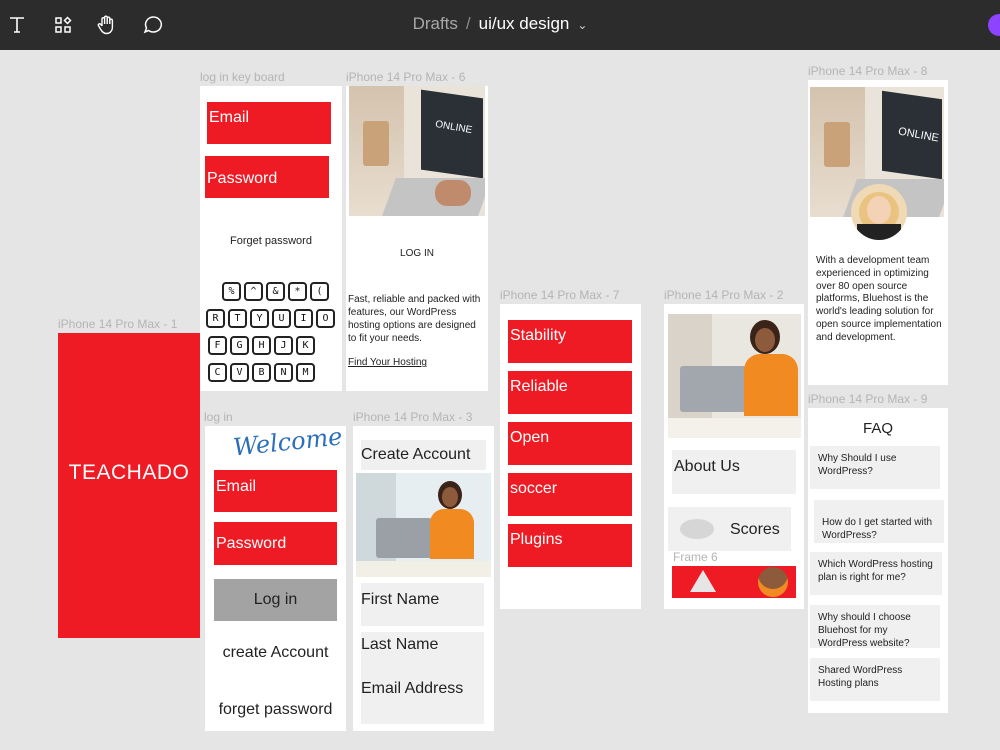 This screenshot has height=750, width=1000. Describe the element at coordinates (867, 71) in the screenshot. I see `frame-label-f8: iPhone 14 Pro Max - 8` at that location.